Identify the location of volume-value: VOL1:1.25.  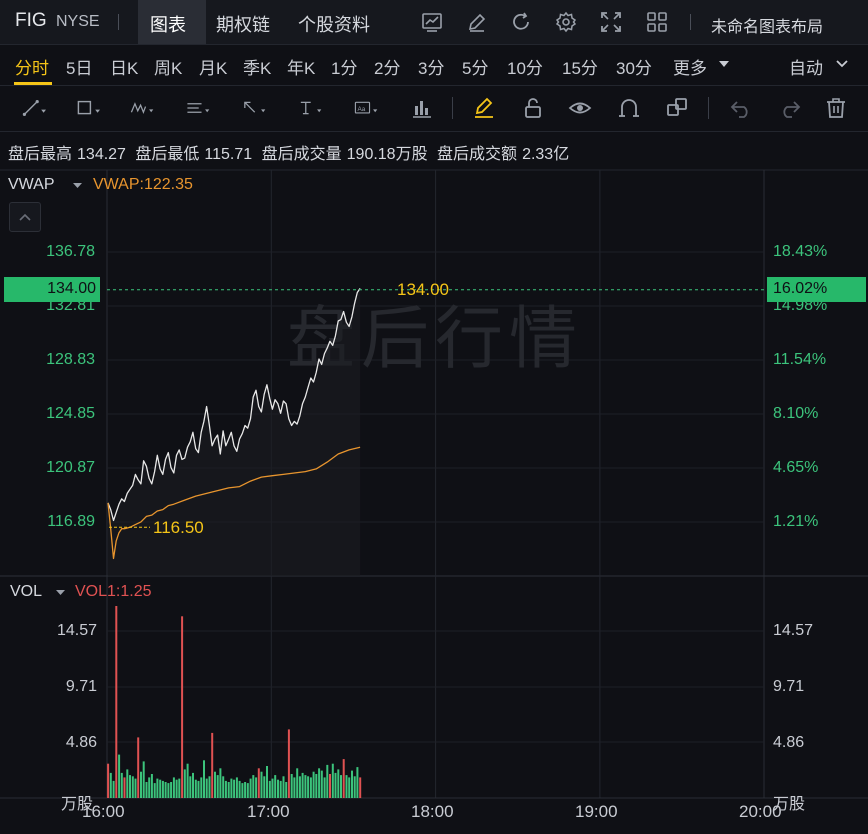
(113, 591).